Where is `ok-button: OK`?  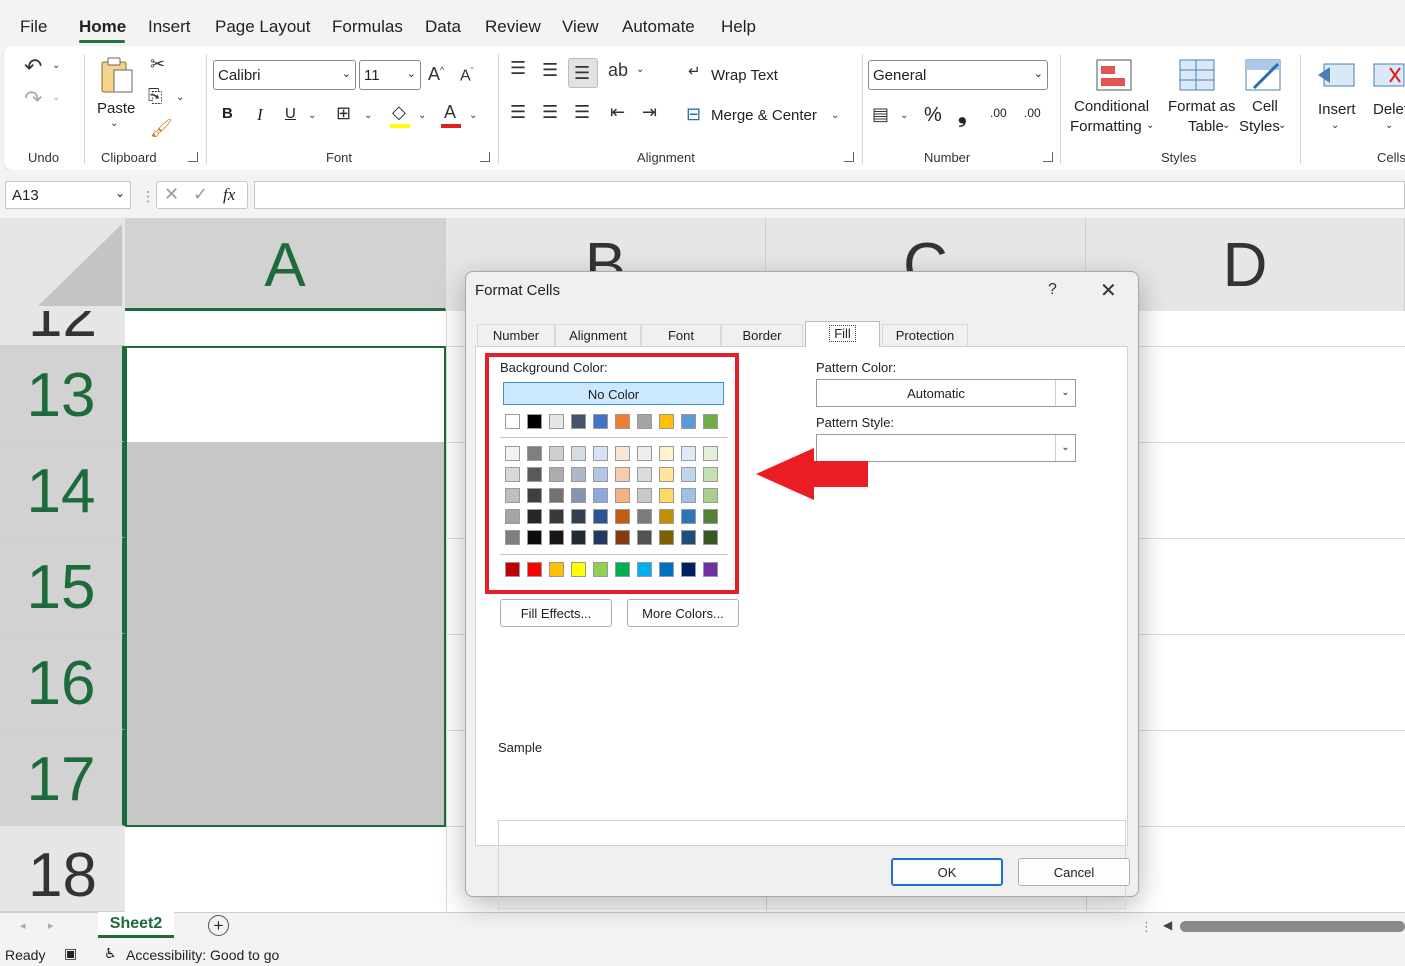 ok-button: OK is located at coordinates (947, 872).